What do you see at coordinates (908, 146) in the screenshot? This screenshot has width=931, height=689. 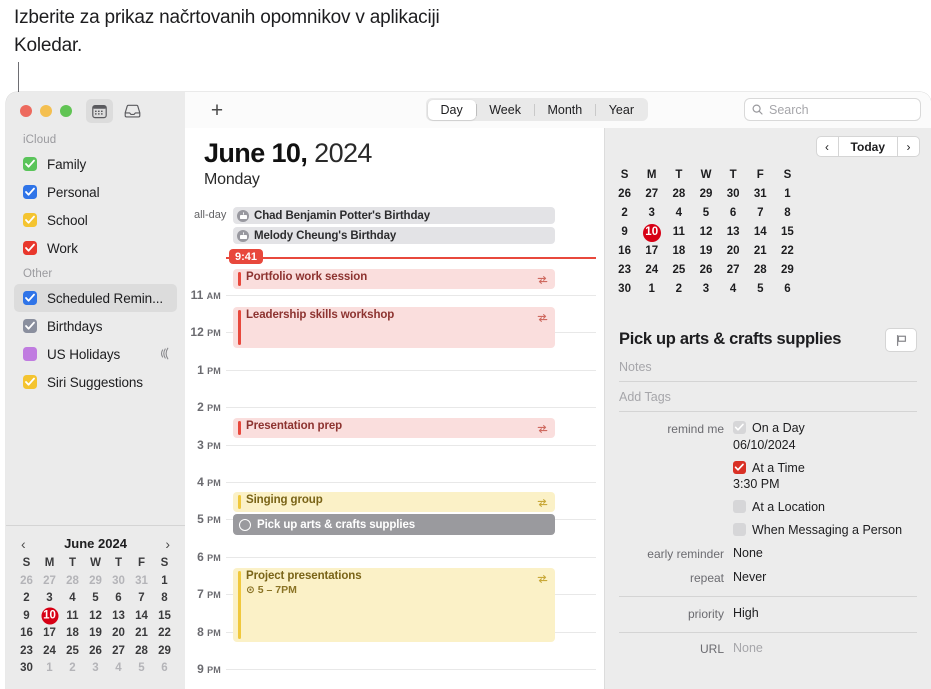 I see `next-day-button: ›` at bounding box center [908, 146].